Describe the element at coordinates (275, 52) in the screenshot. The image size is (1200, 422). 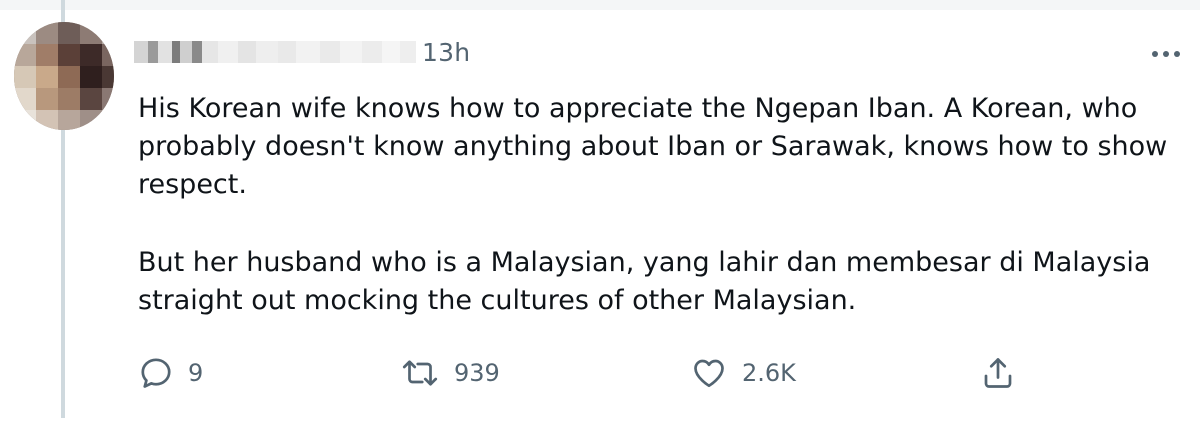
I see `author-name-redacted` at that location.